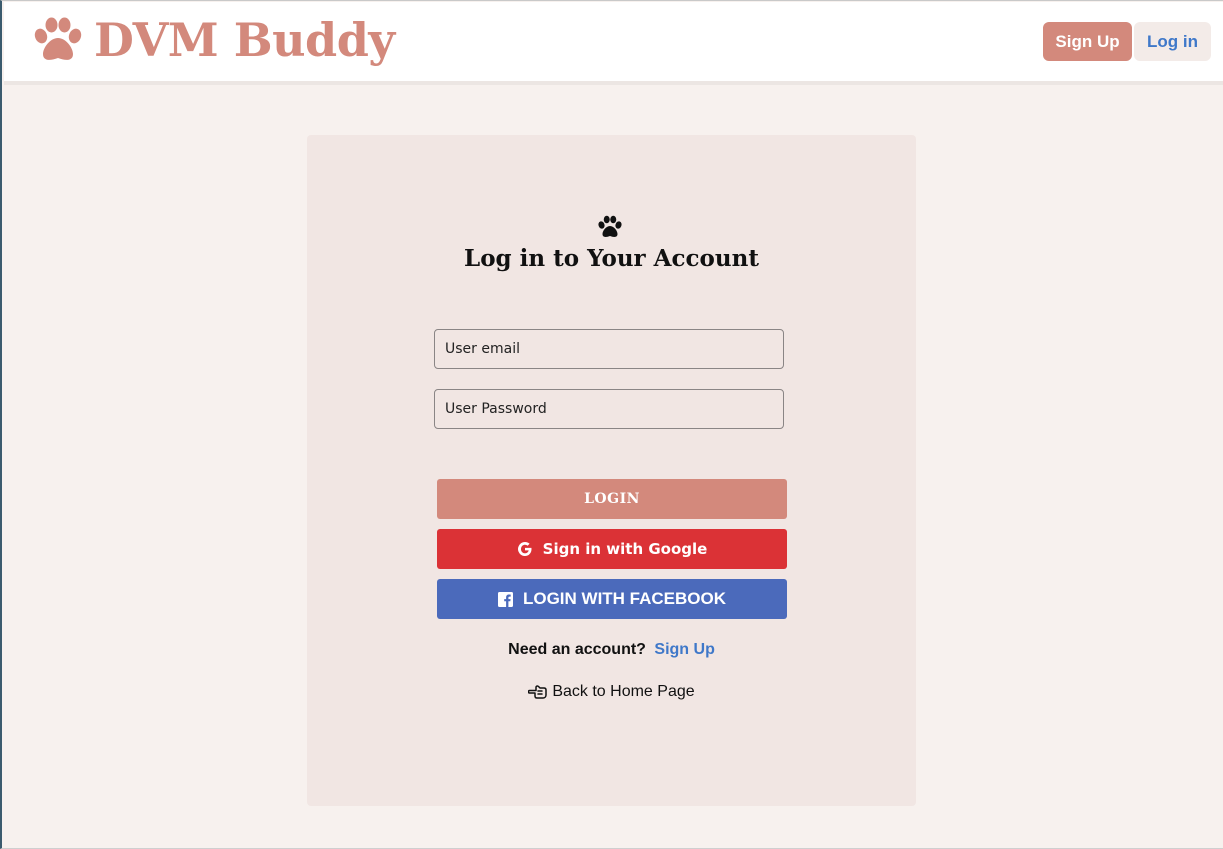  I want to click on top-navbar: DVM Buddy Sign Up Log in, so click(613, 43).